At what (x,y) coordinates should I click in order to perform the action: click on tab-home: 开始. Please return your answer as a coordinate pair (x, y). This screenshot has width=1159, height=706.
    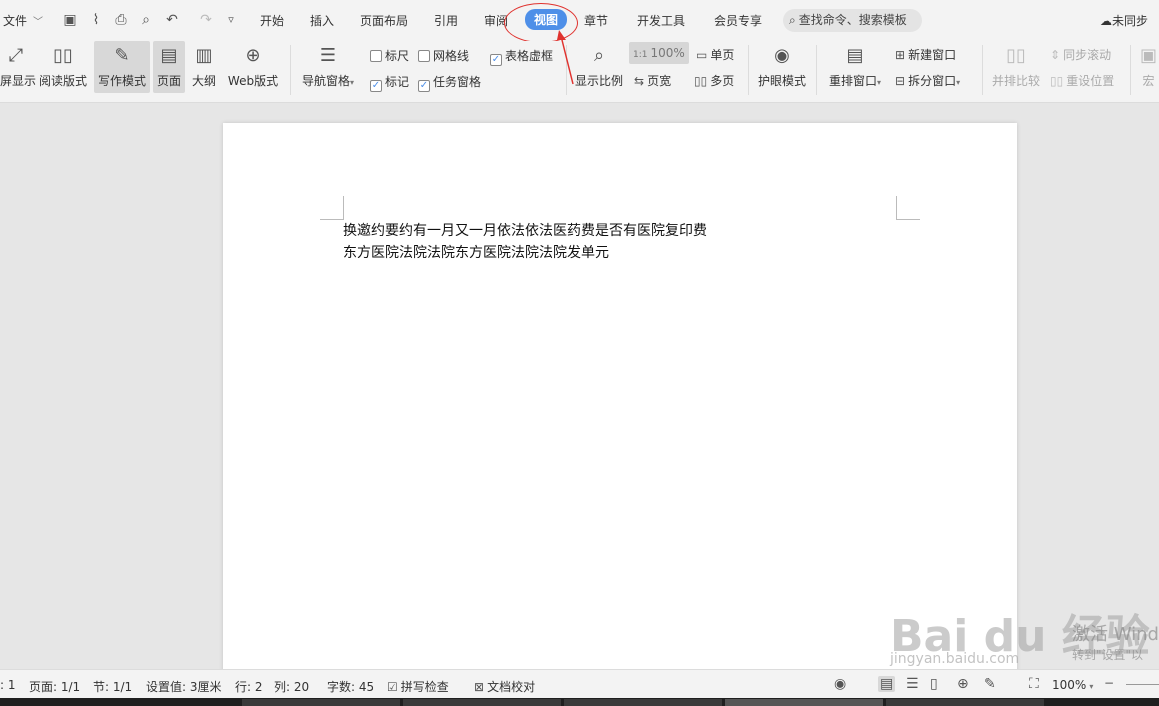
    Looking at the image, I should click on (272, 20).